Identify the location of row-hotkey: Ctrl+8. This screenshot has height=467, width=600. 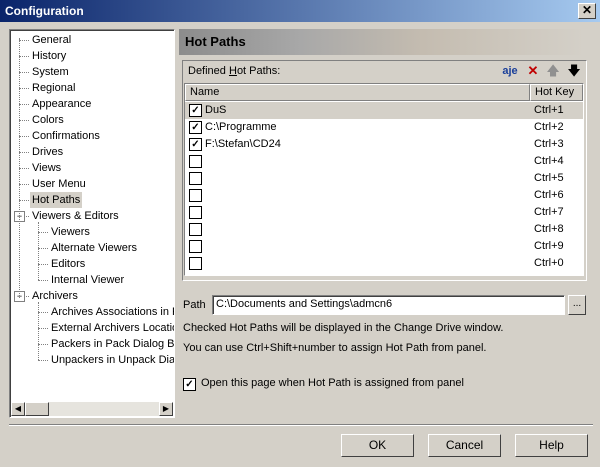
(549, 229).